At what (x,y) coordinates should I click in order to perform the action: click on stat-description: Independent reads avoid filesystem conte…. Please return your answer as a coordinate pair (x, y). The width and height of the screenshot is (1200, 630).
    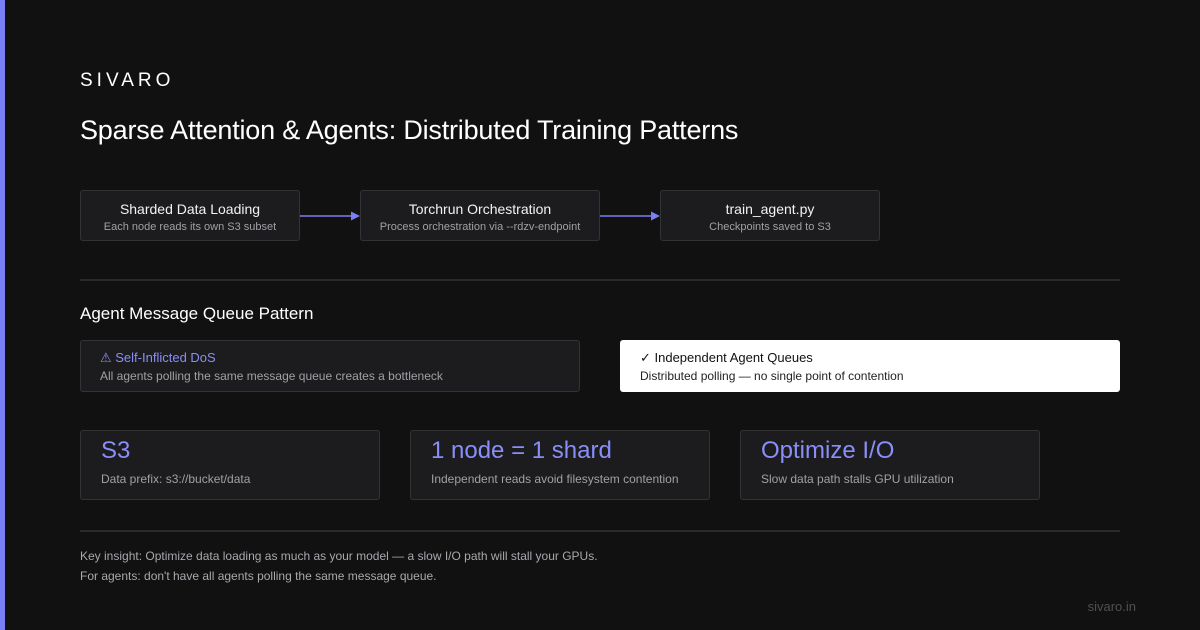
    Looking at the image, I should click on (555, 479).